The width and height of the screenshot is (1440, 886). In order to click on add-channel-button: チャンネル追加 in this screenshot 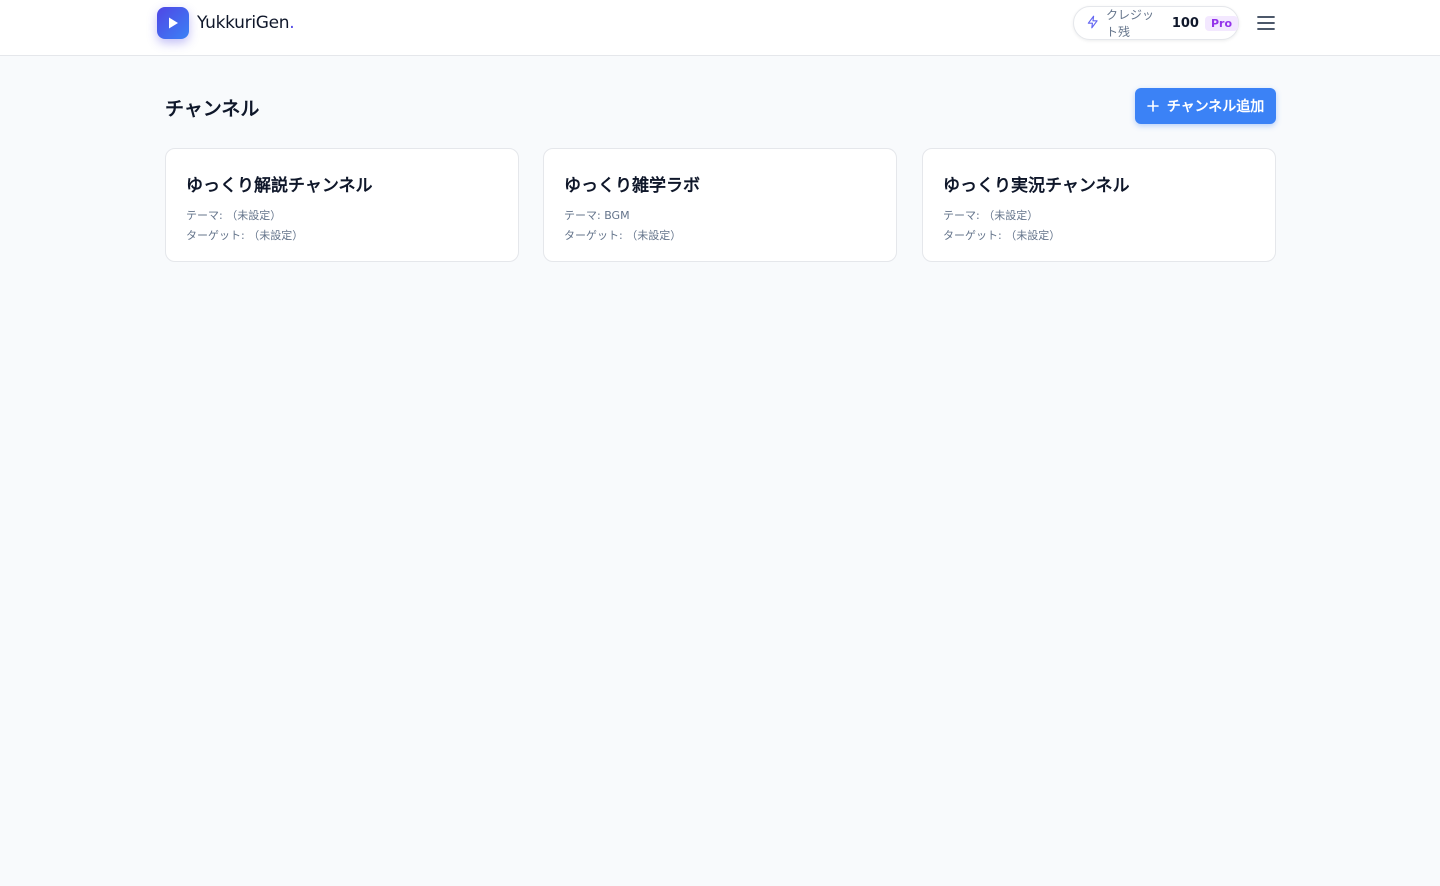, I will do `click(1205, 106)`.